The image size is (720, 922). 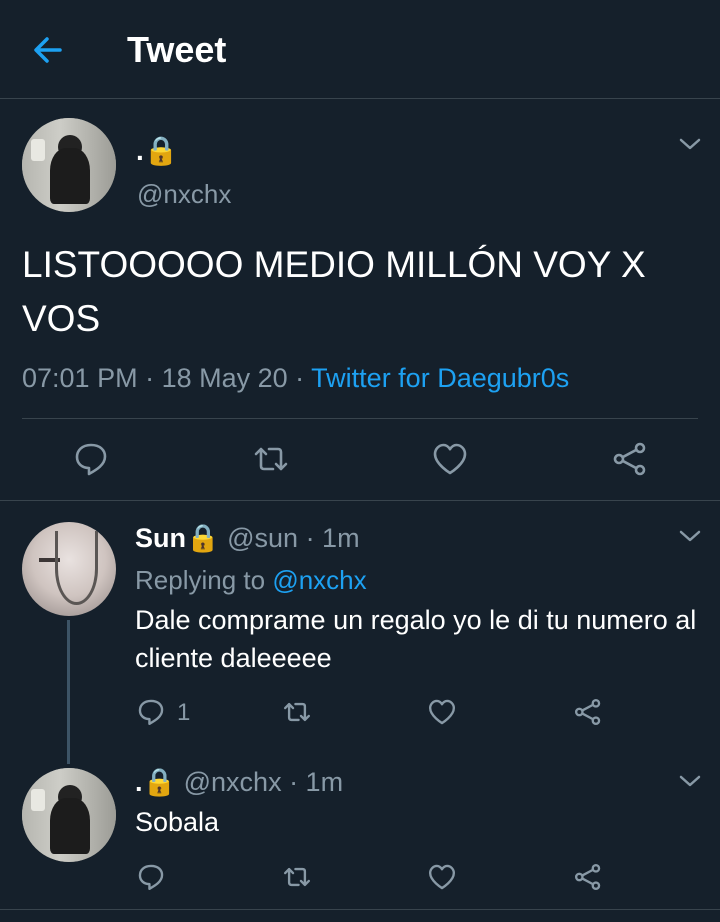 What do you see at coordinates (80, 378) in the screenshot?
I see `tweet-time: 07:01 PM` at bounding box center [80, 378].